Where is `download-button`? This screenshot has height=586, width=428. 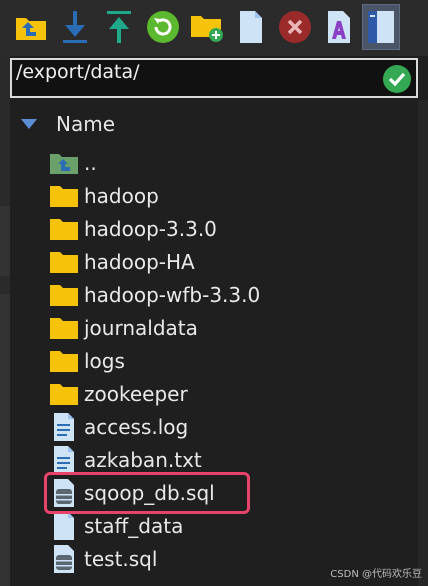 download-button is located at coordinates (75, 27).